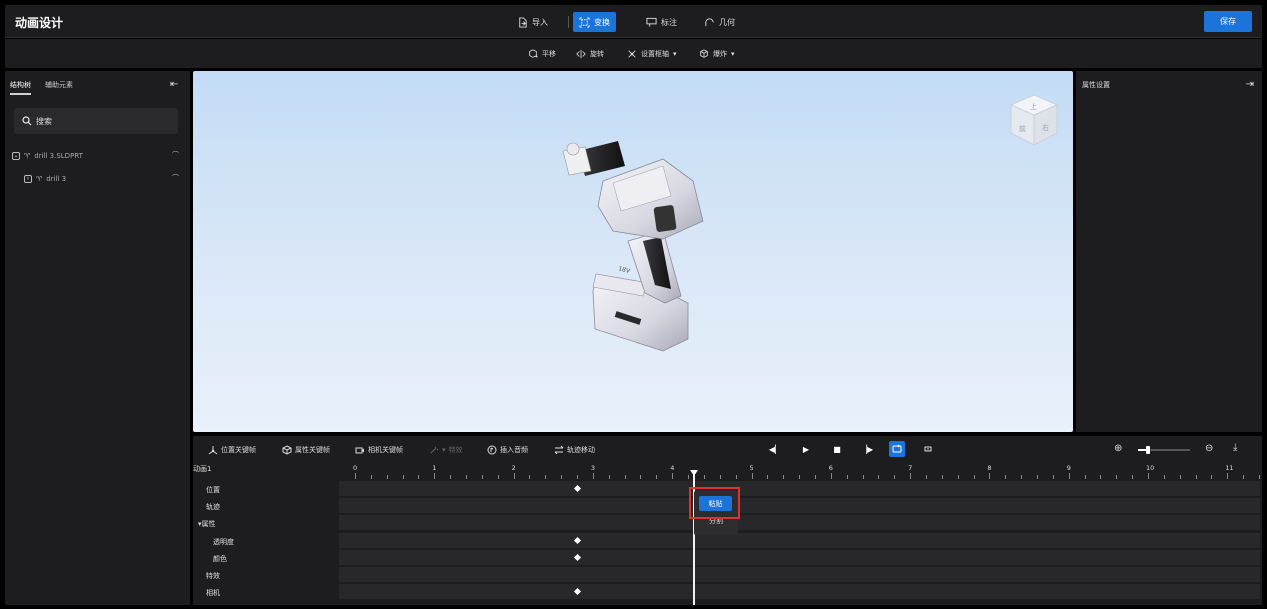 This screenshot has height=609, width=1267. I want to click on collapse-panel-icon: ⇤, so click(174, 84).